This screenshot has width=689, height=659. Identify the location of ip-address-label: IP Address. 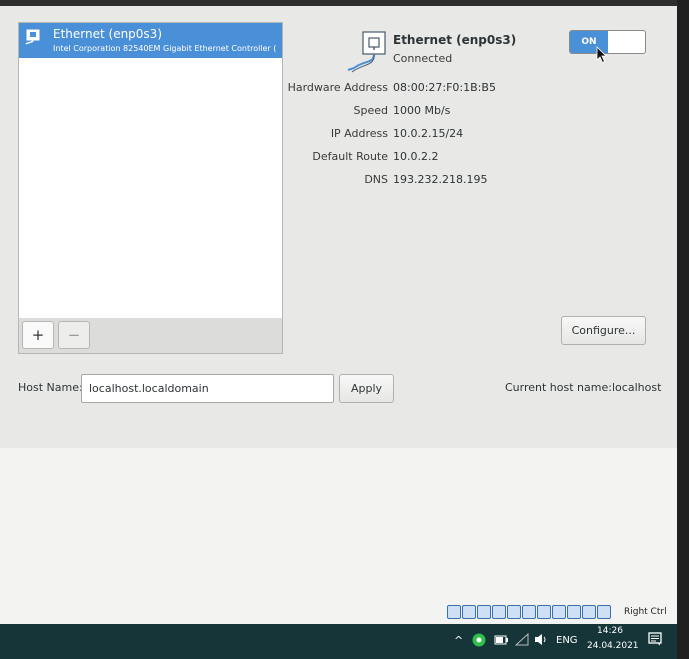
(359, 133).